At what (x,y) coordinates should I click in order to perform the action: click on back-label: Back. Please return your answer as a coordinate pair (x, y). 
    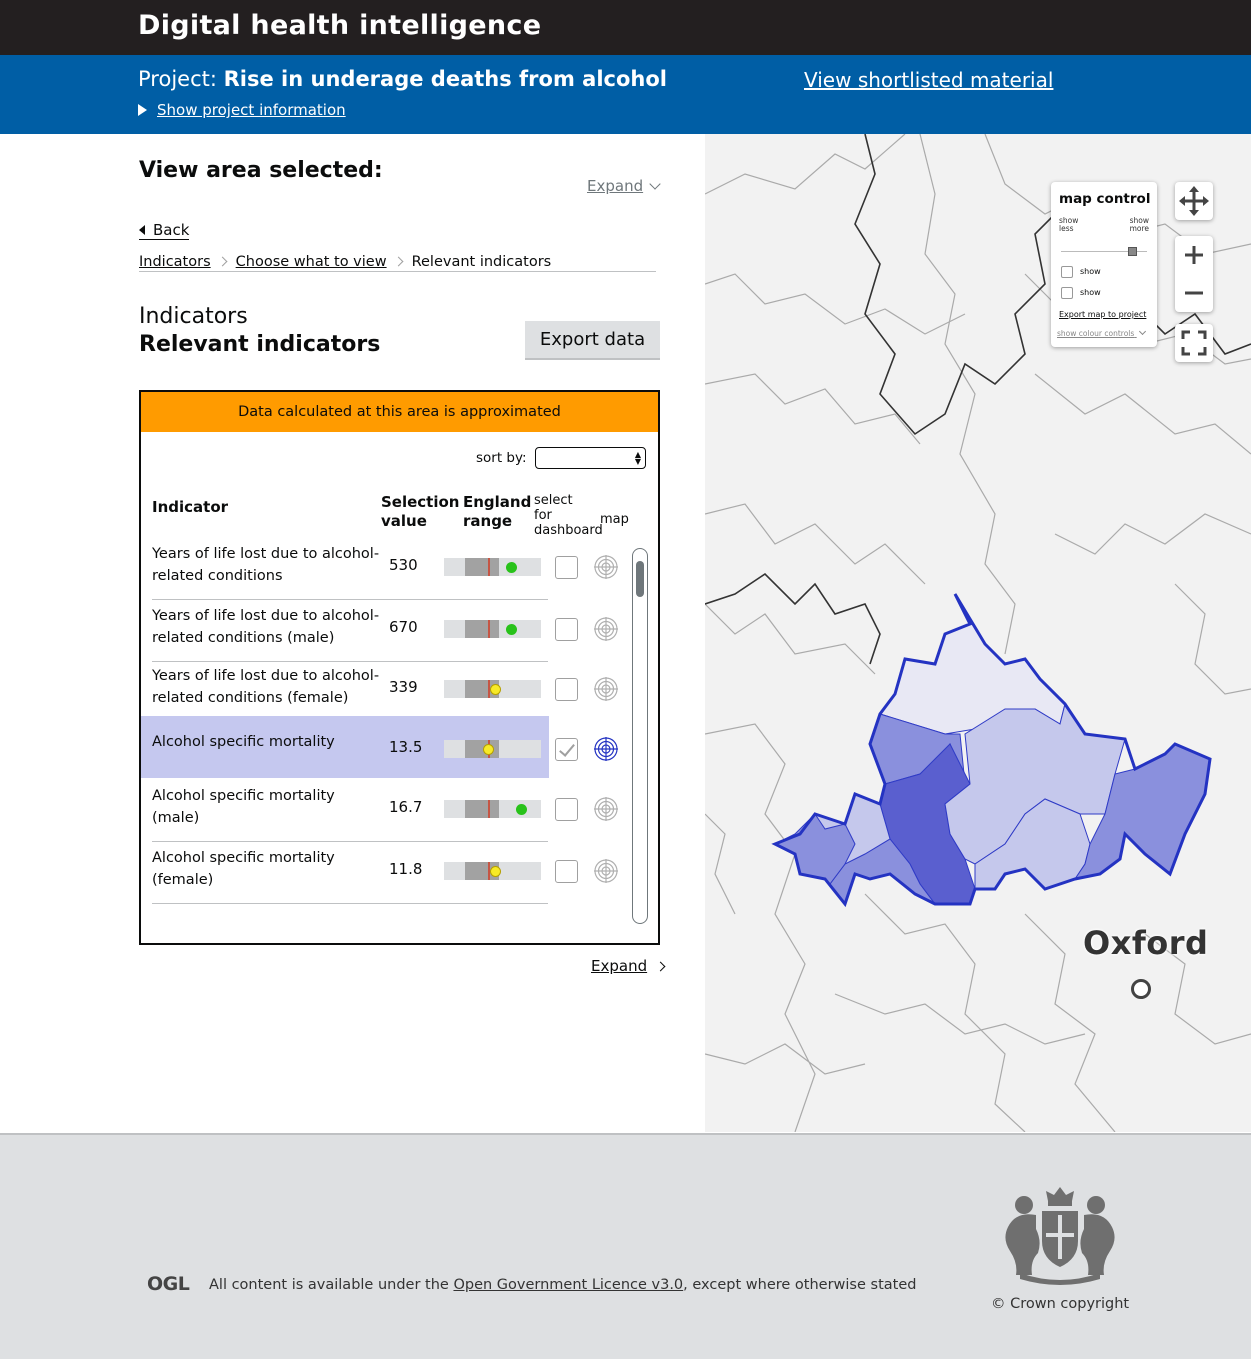
    Looking at the image, I should click on (171, 230).